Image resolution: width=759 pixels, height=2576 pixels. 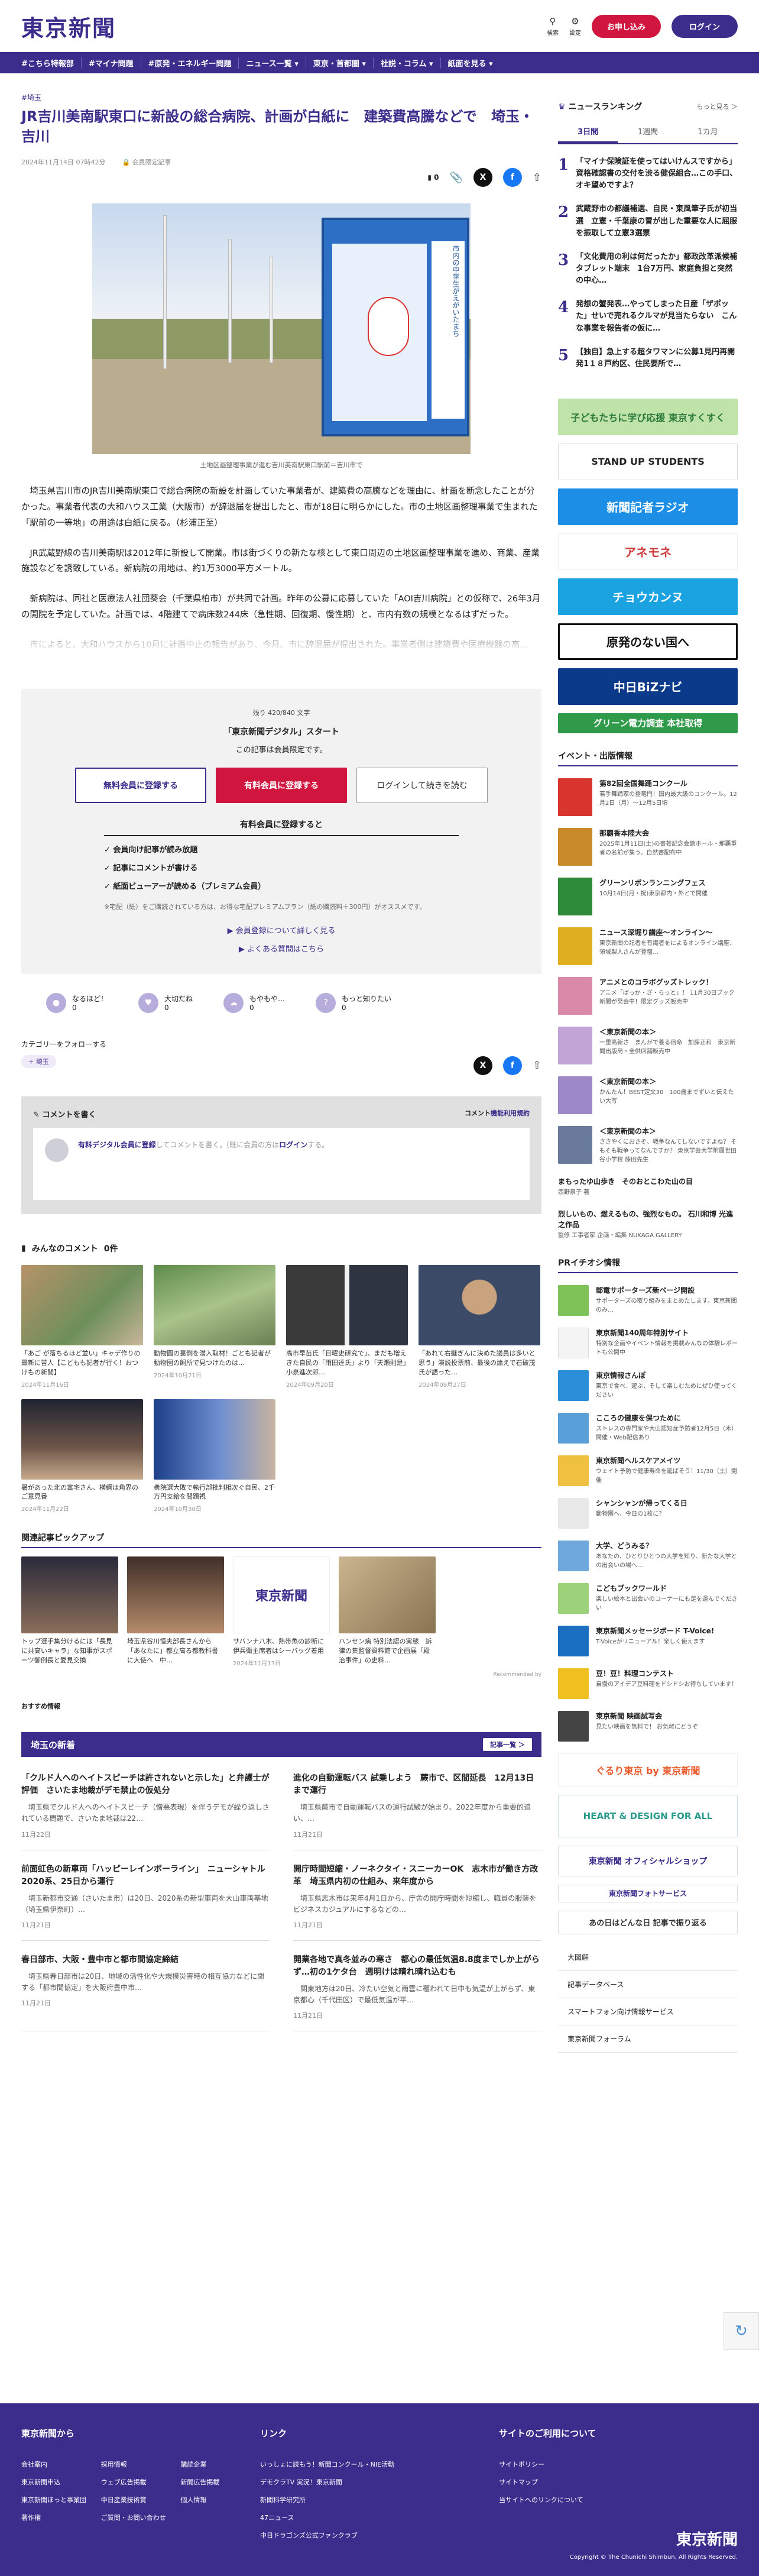 I want to click on pr-item: こどもブックワールド 楽しい絵本と出会いのコーナーにも足を運んでください, so click(x=648, y=1599).